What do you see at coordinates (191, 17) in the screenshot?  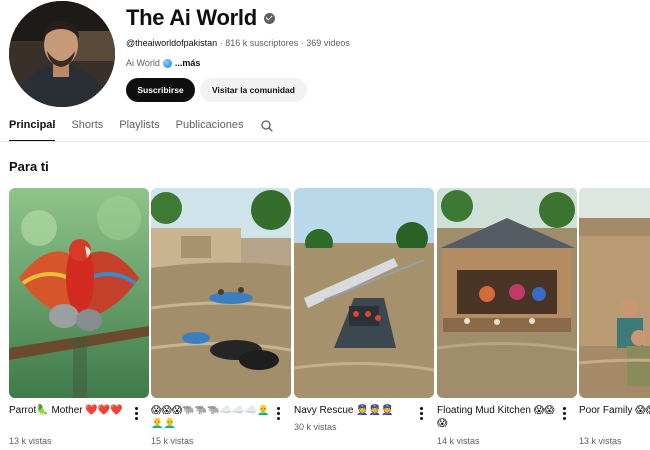 I see `channel-title: The Ai World` at bounding box center [191, 17].